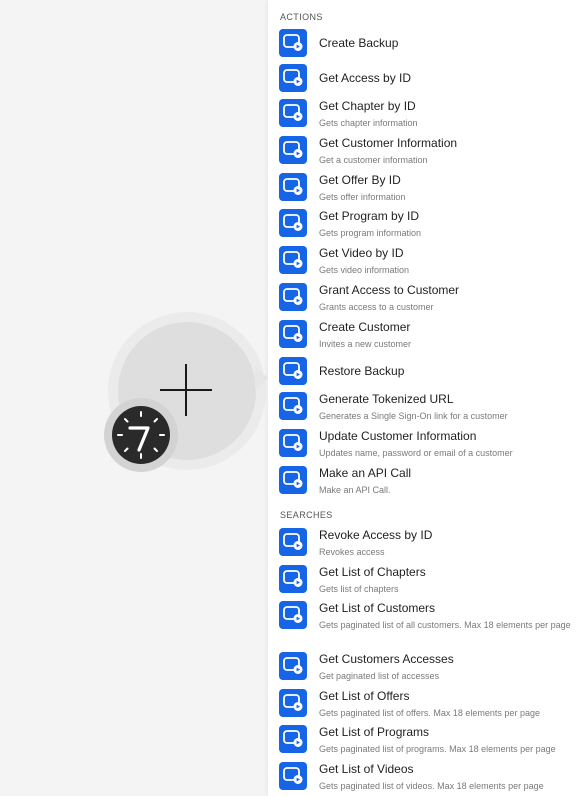 Image resolution: width=586 pixels, height=796 pixels. What do you see at coordinates (373, 160) in the screenshot?
I see `module-description: Get a customer information` at bounding box center [373, 160].